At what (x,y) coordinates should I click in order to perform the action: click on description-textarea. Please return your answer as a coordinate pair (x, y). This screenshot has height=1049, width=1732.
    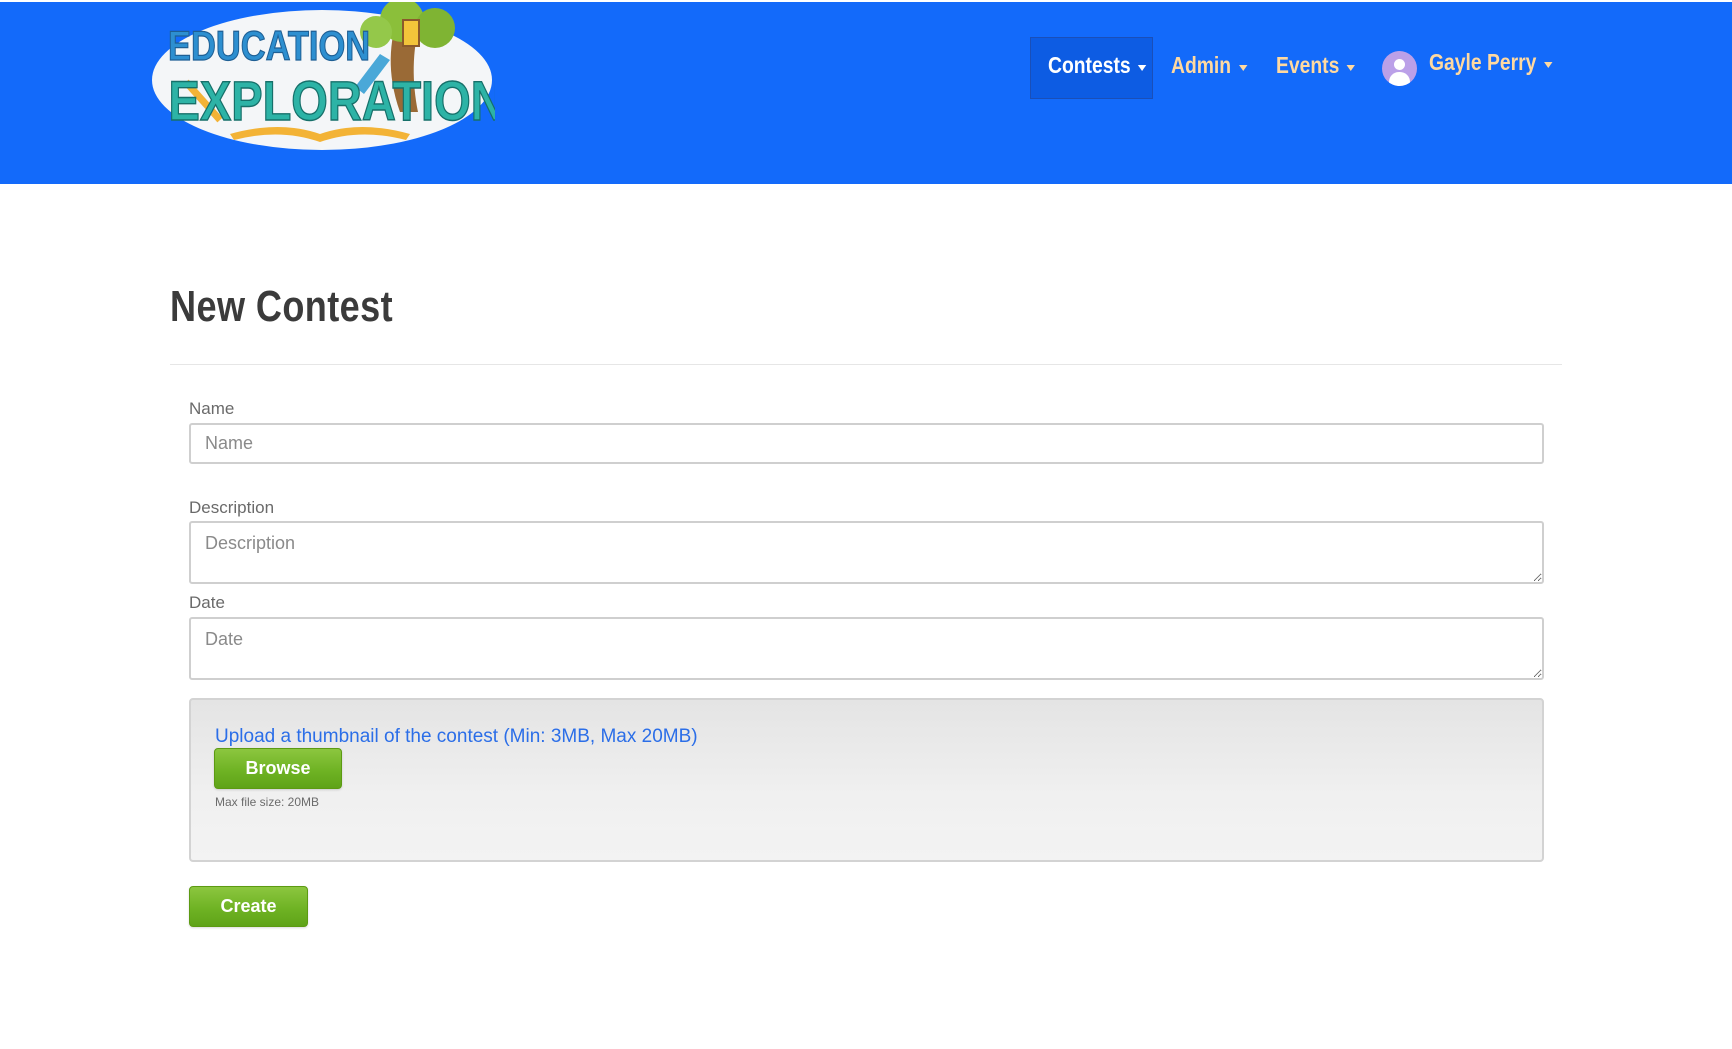
    Looking at the image, I should click on (866, 552).